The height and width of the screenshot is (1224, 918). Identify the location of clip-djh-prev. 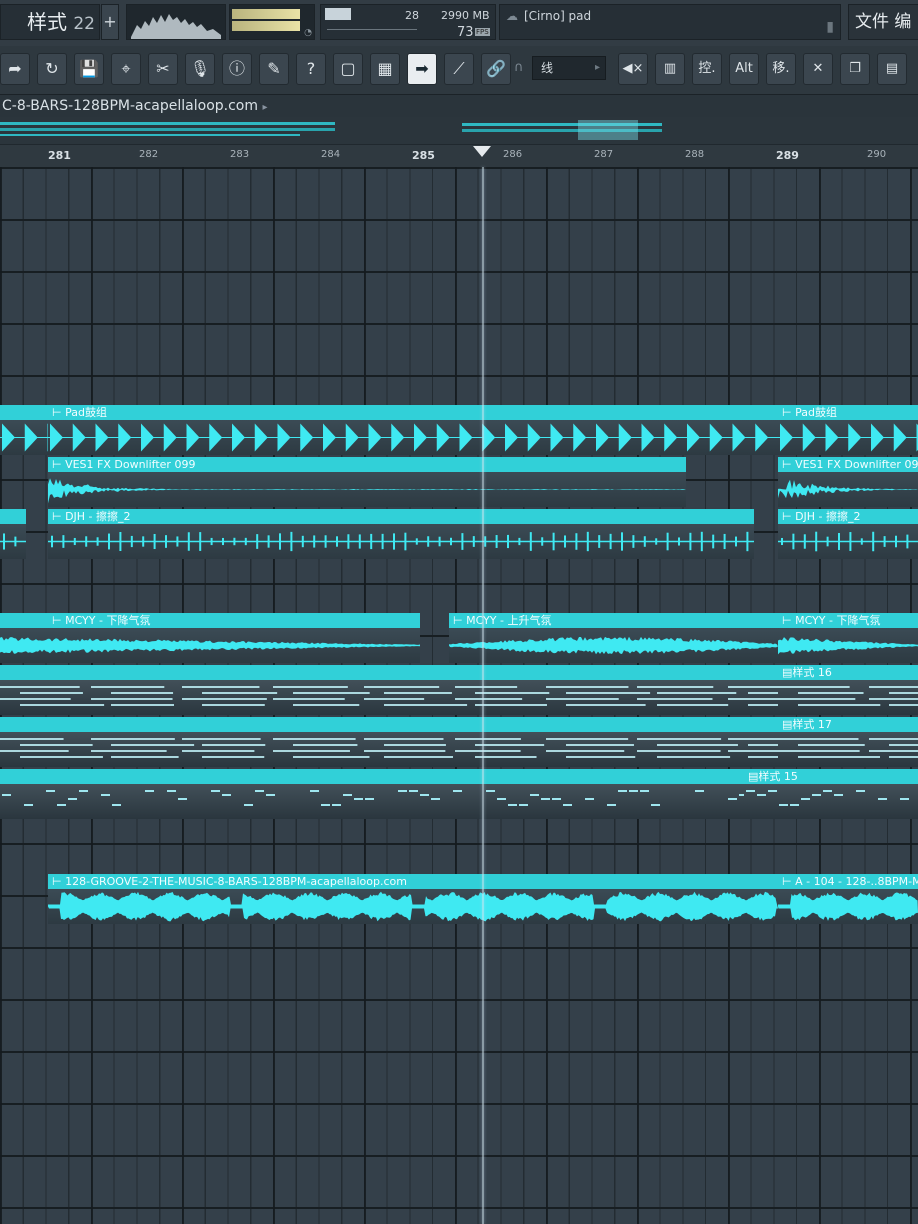
(13, 534).